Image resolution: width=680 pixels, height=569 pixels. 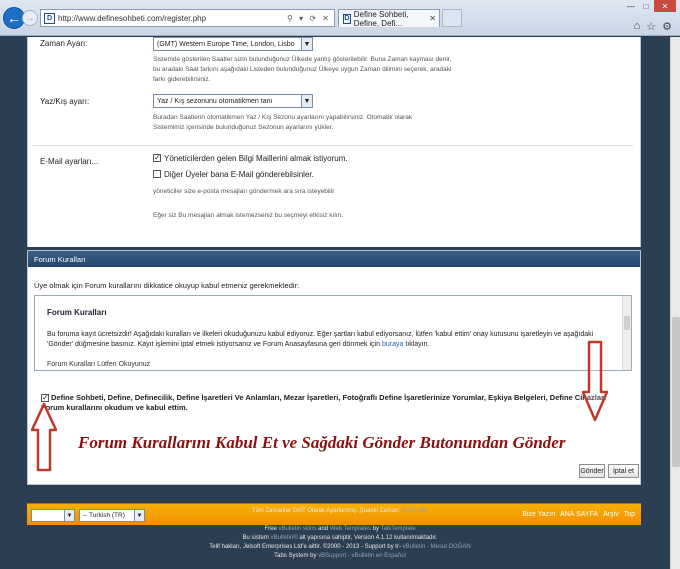 What do you see at coordinates (595, 381) in the screenshot?
I see `down-arrow-icon` at bounding box center [595, 381].